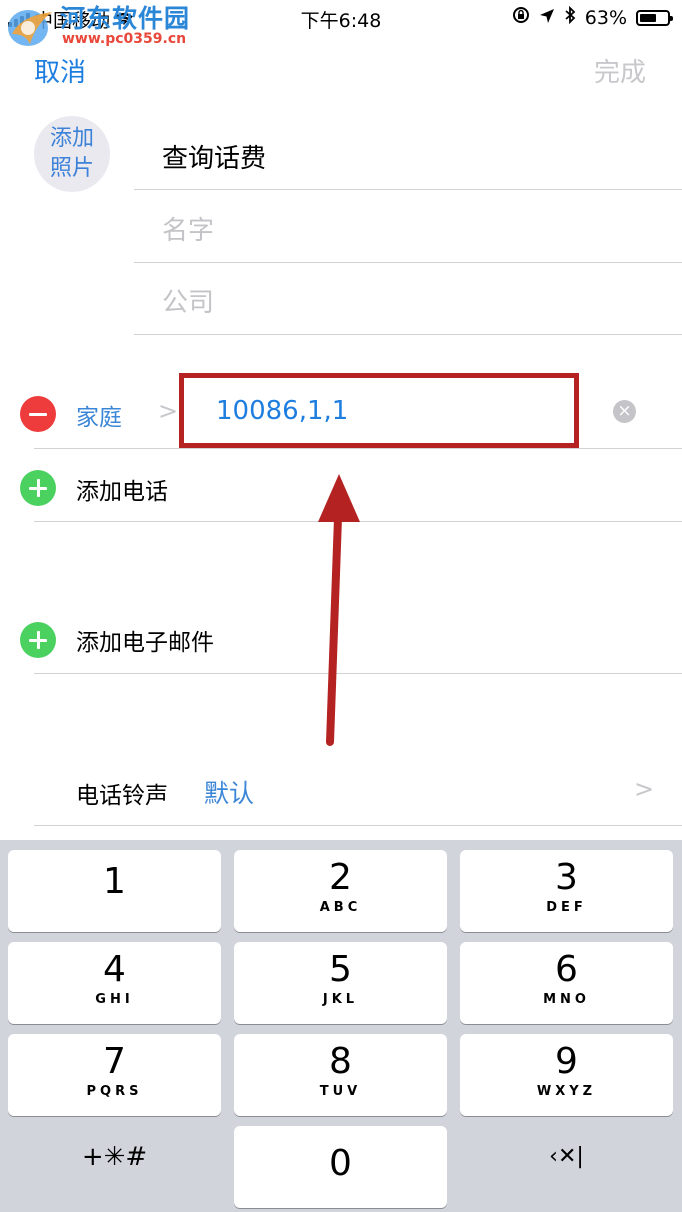 The image size is (682, 1212). Describe the element at coordinates (124, 39) in the screenshot. I see `watermark-url: www.pc0359.cn` at that location.